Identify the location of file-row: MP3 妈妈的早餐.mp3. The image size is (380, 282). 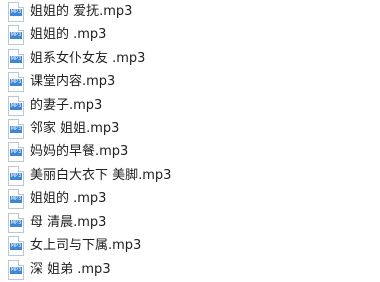
(190, 152).